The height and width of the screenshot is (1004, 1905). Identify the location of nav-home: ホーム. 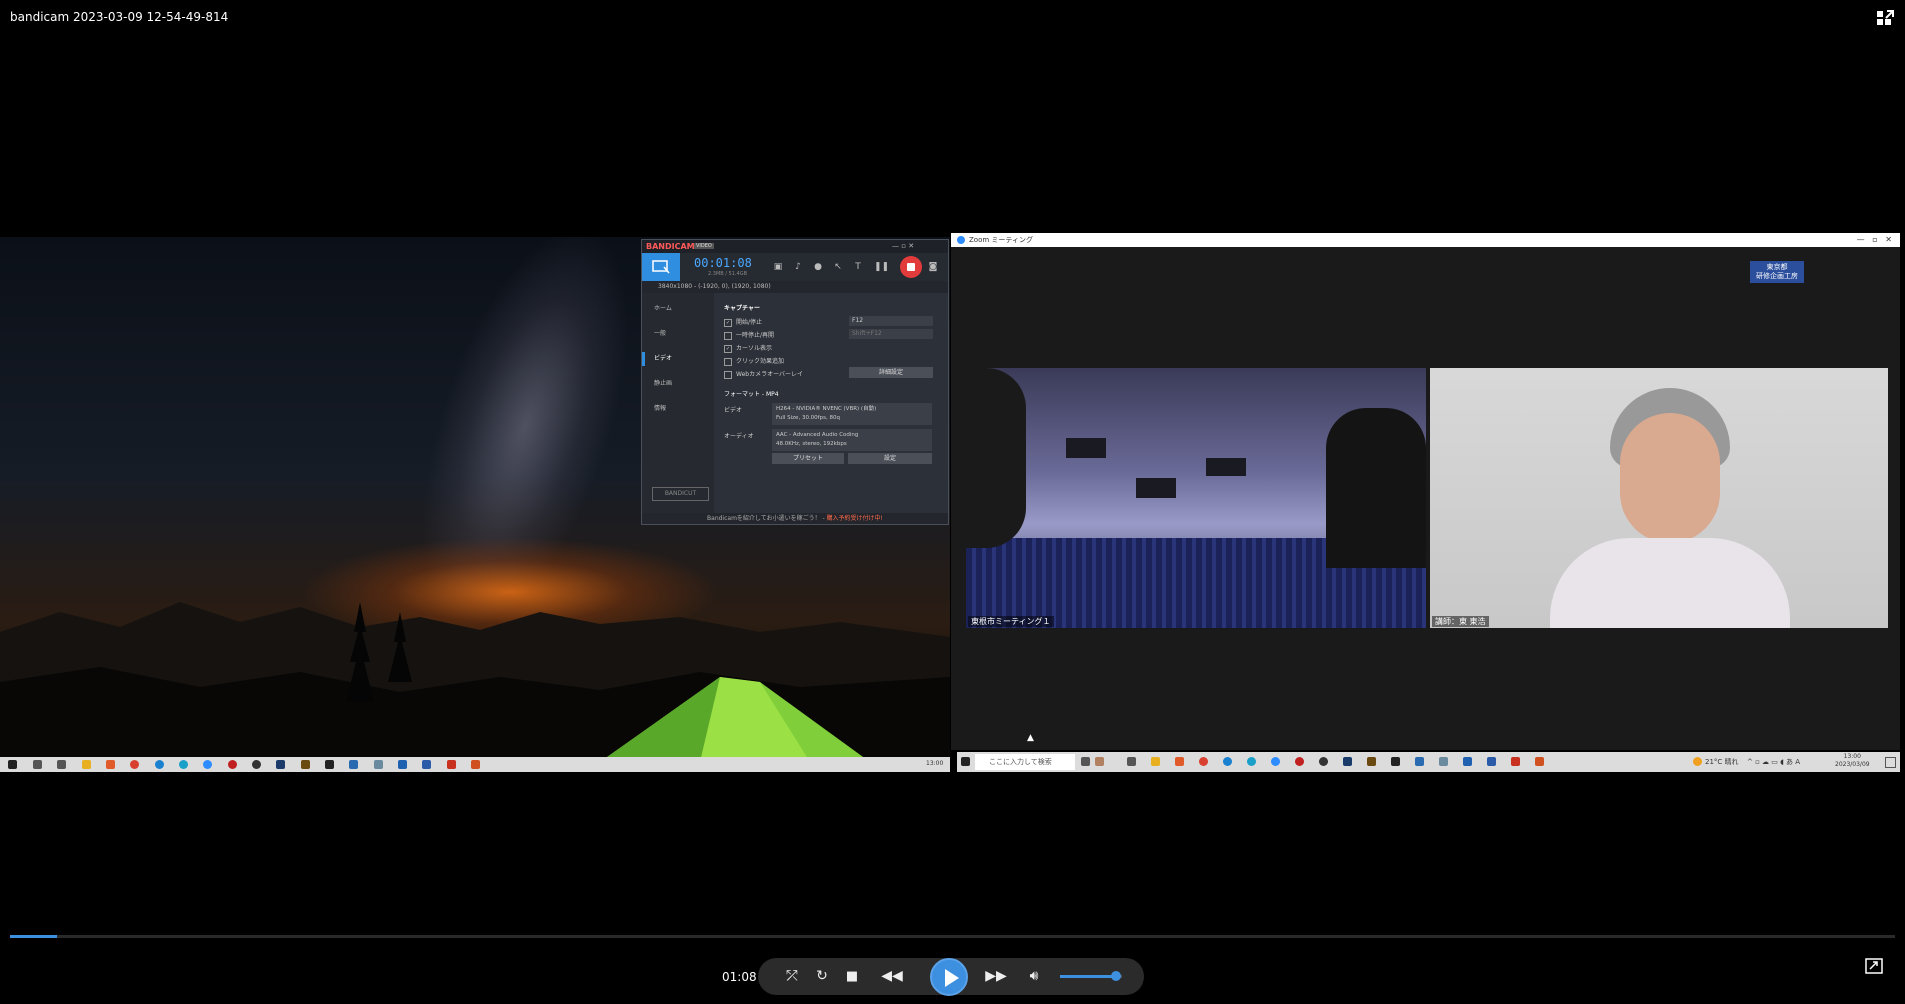
(663, 307).